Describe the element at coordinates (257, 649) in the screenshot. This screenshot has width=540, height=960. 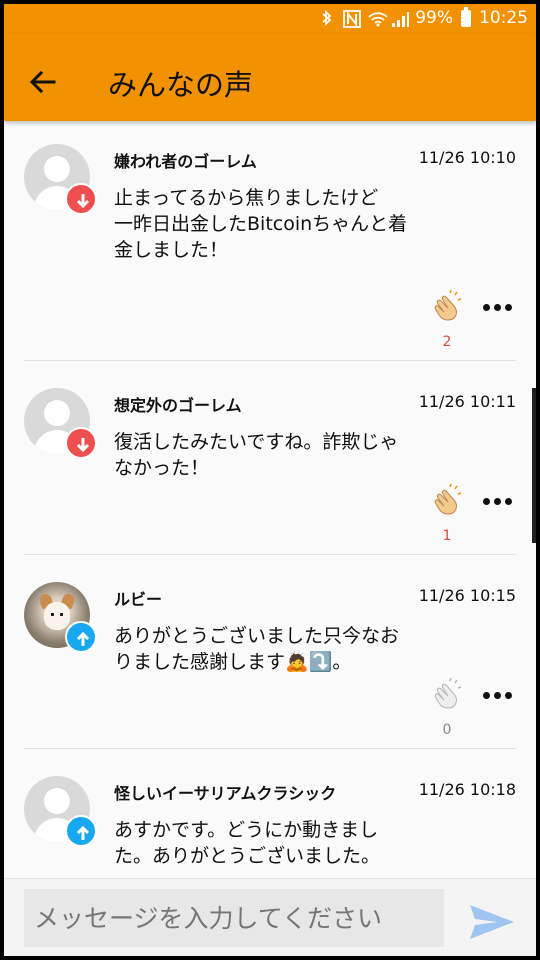
I see `message-text: ありがとうございました只今なお りました感謝します🙇⤵️。` at that location.